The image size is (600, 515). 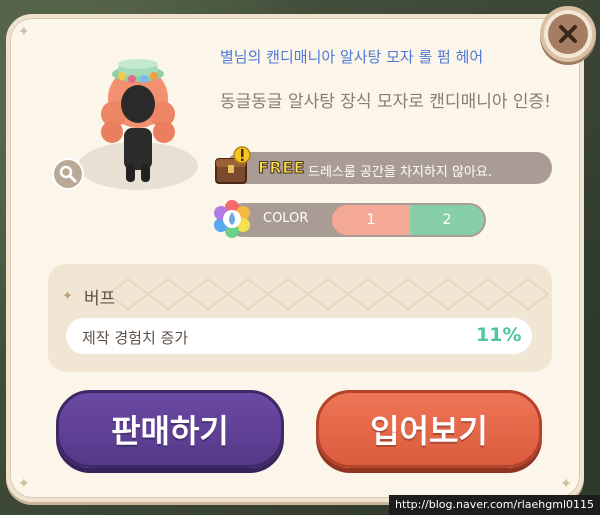 I want to click on try-on-button-label: 입어보기, so click(x=429, y=431).